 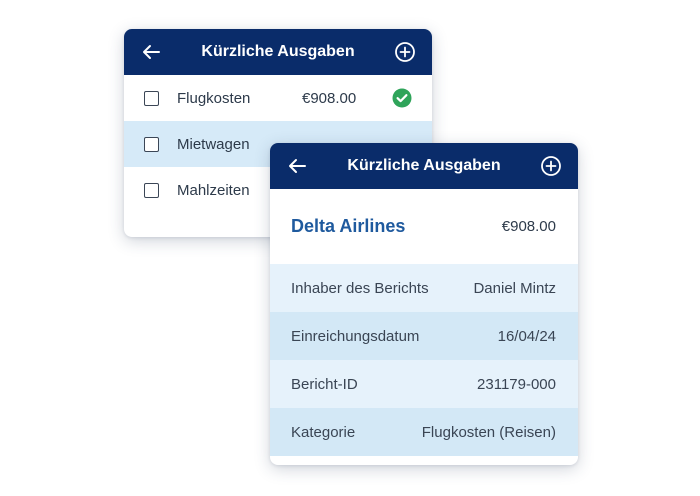 What do you see at coordinates (526, 336) in the screenshot?
I see `detail-value: 16/04/24` at bounding box center [526, 336].